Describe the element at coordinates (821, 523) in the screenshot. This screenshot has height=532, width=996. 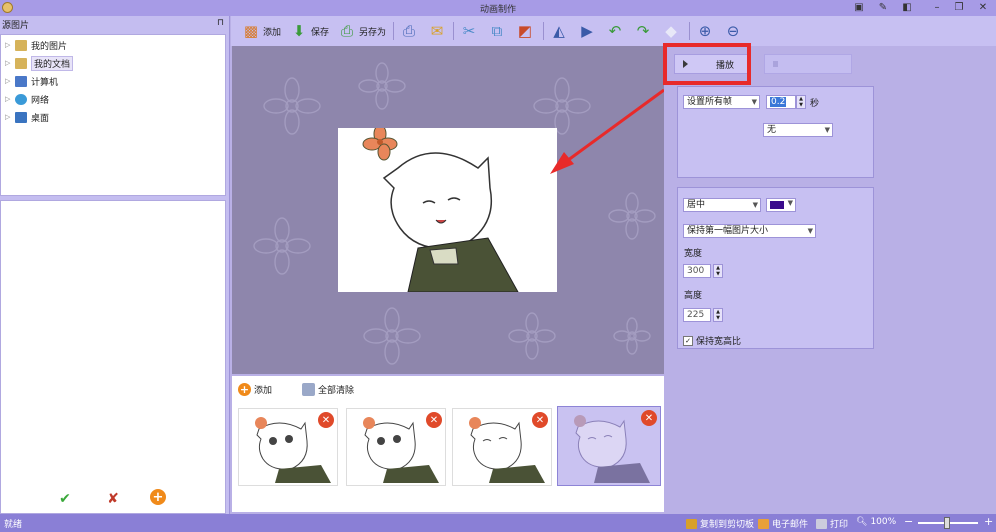
I see `print-icon` at that location.